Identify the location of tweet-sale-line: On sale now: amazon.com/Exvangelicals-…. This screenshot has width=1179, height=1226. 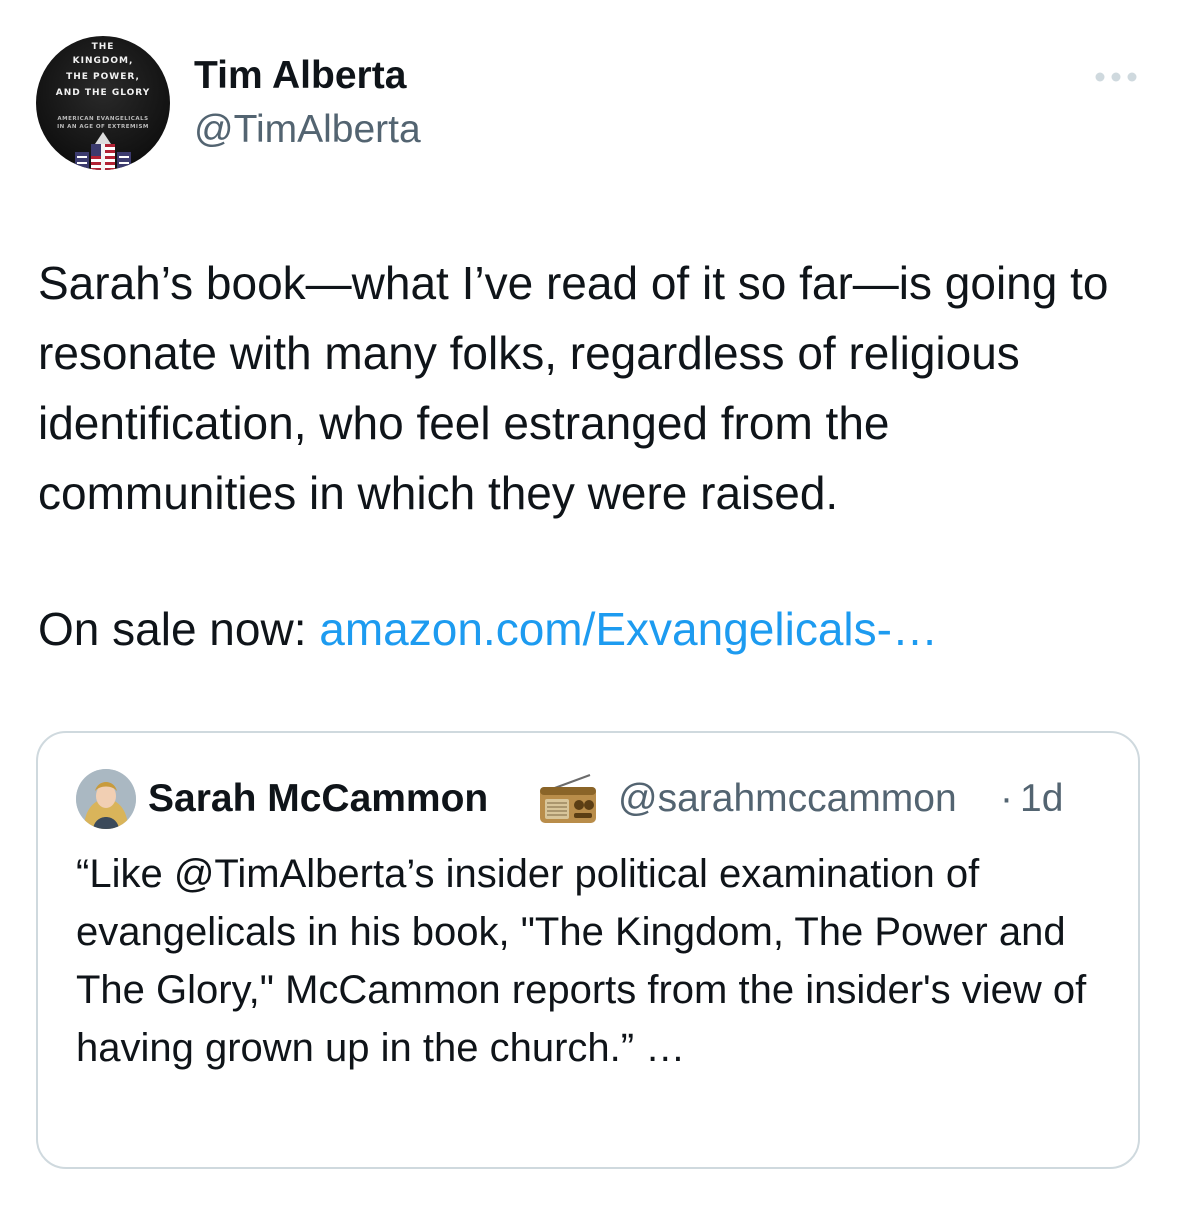
(488, 629).